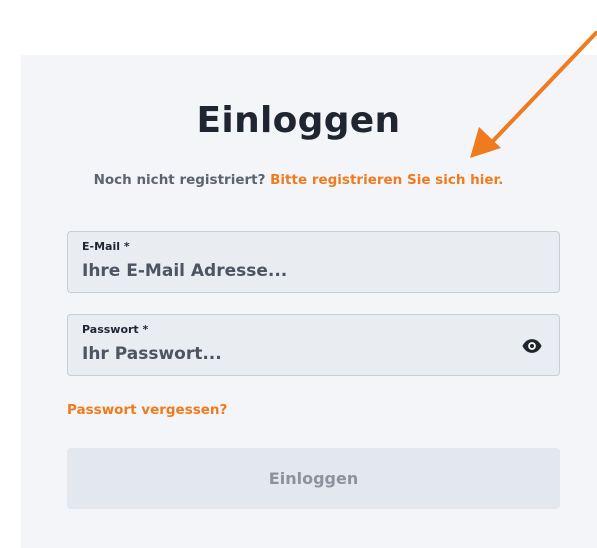  I want to click on password-field: Passwort *, so click(313, 345).